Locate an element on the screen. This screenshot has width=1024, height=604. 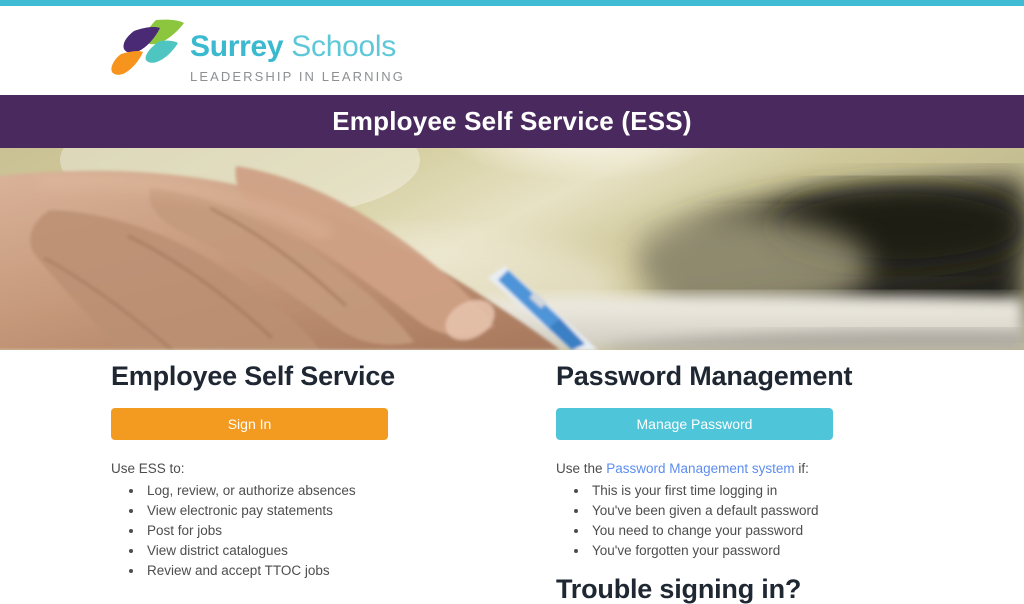
surrey-schools-logo: Surrey Schools LEADERSHIP IN LEARNING is located at coordinates (256, 49).